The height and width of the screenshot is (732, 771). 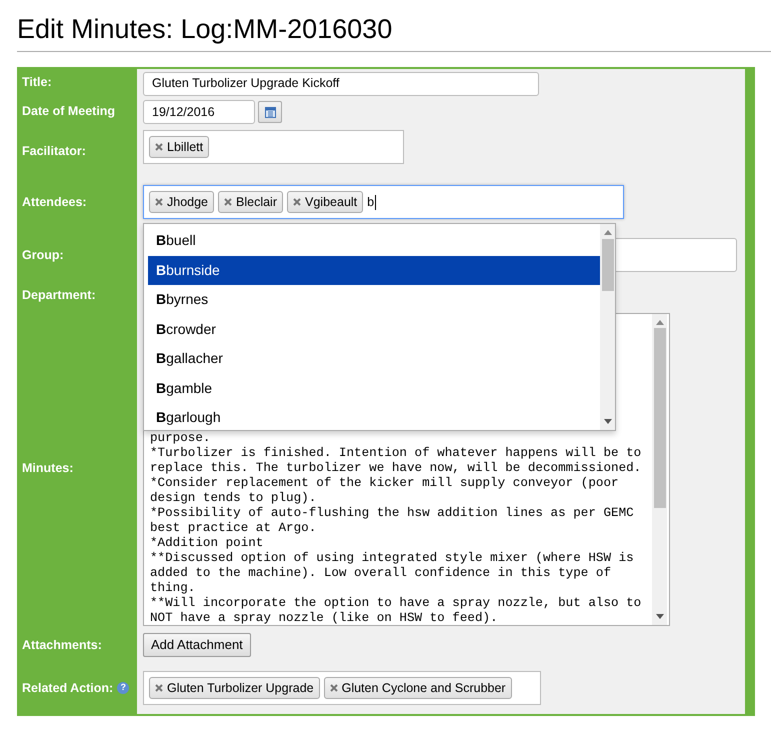 I want to click on token-field: Lbillett, so click(x=273, y=147).